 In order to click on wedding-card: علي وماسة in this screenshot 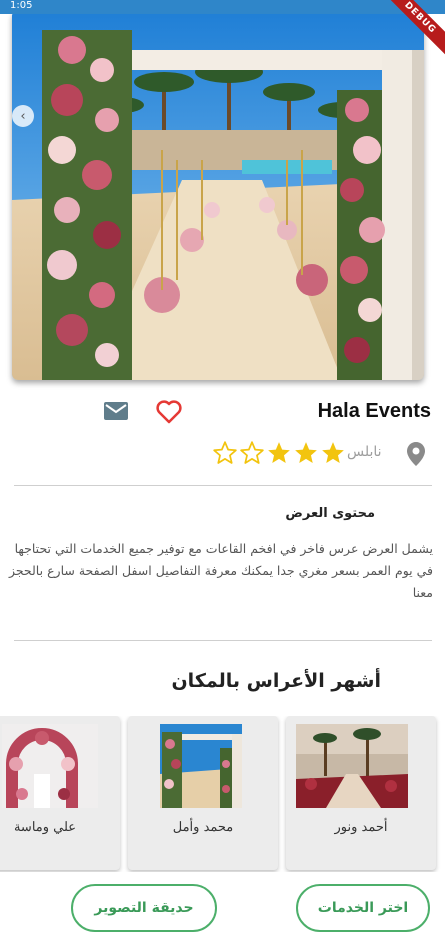, I will do `click(60, 793)`.